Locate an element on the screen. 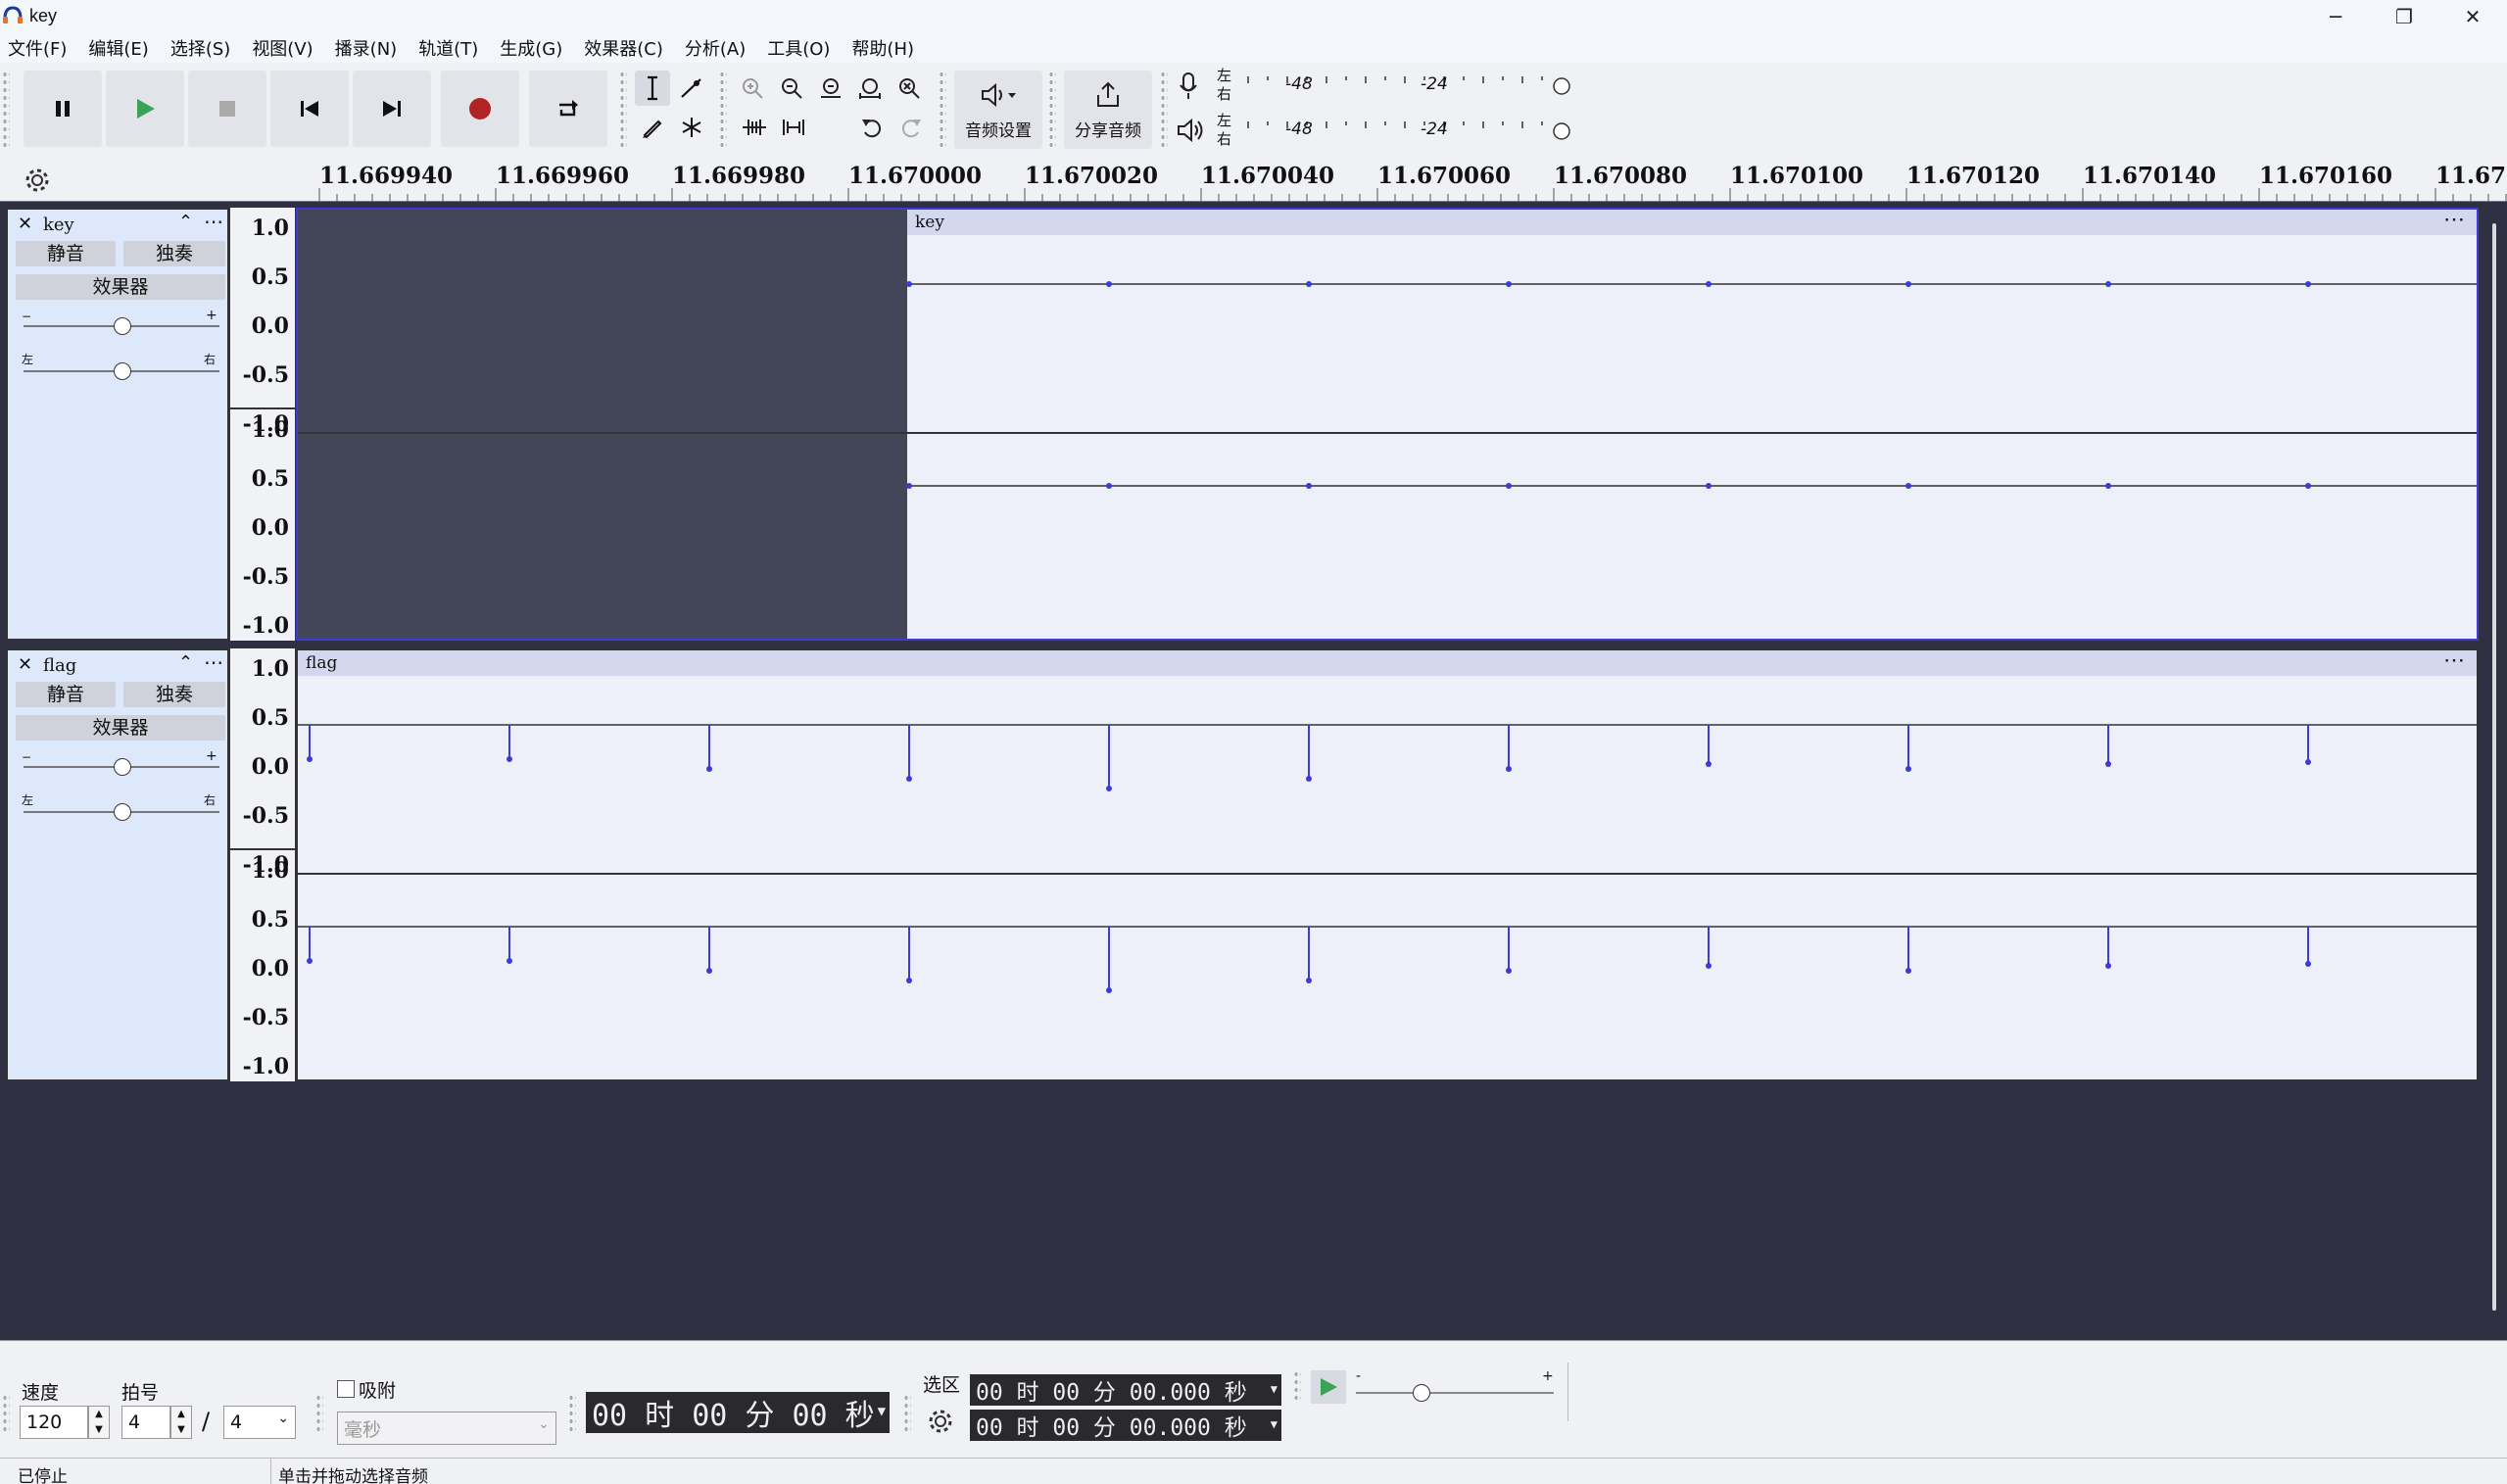 Image resolution: width=2507 pixels, height=1484 pixels. tempo-input: 120 is located at coordinates (54, 1422).